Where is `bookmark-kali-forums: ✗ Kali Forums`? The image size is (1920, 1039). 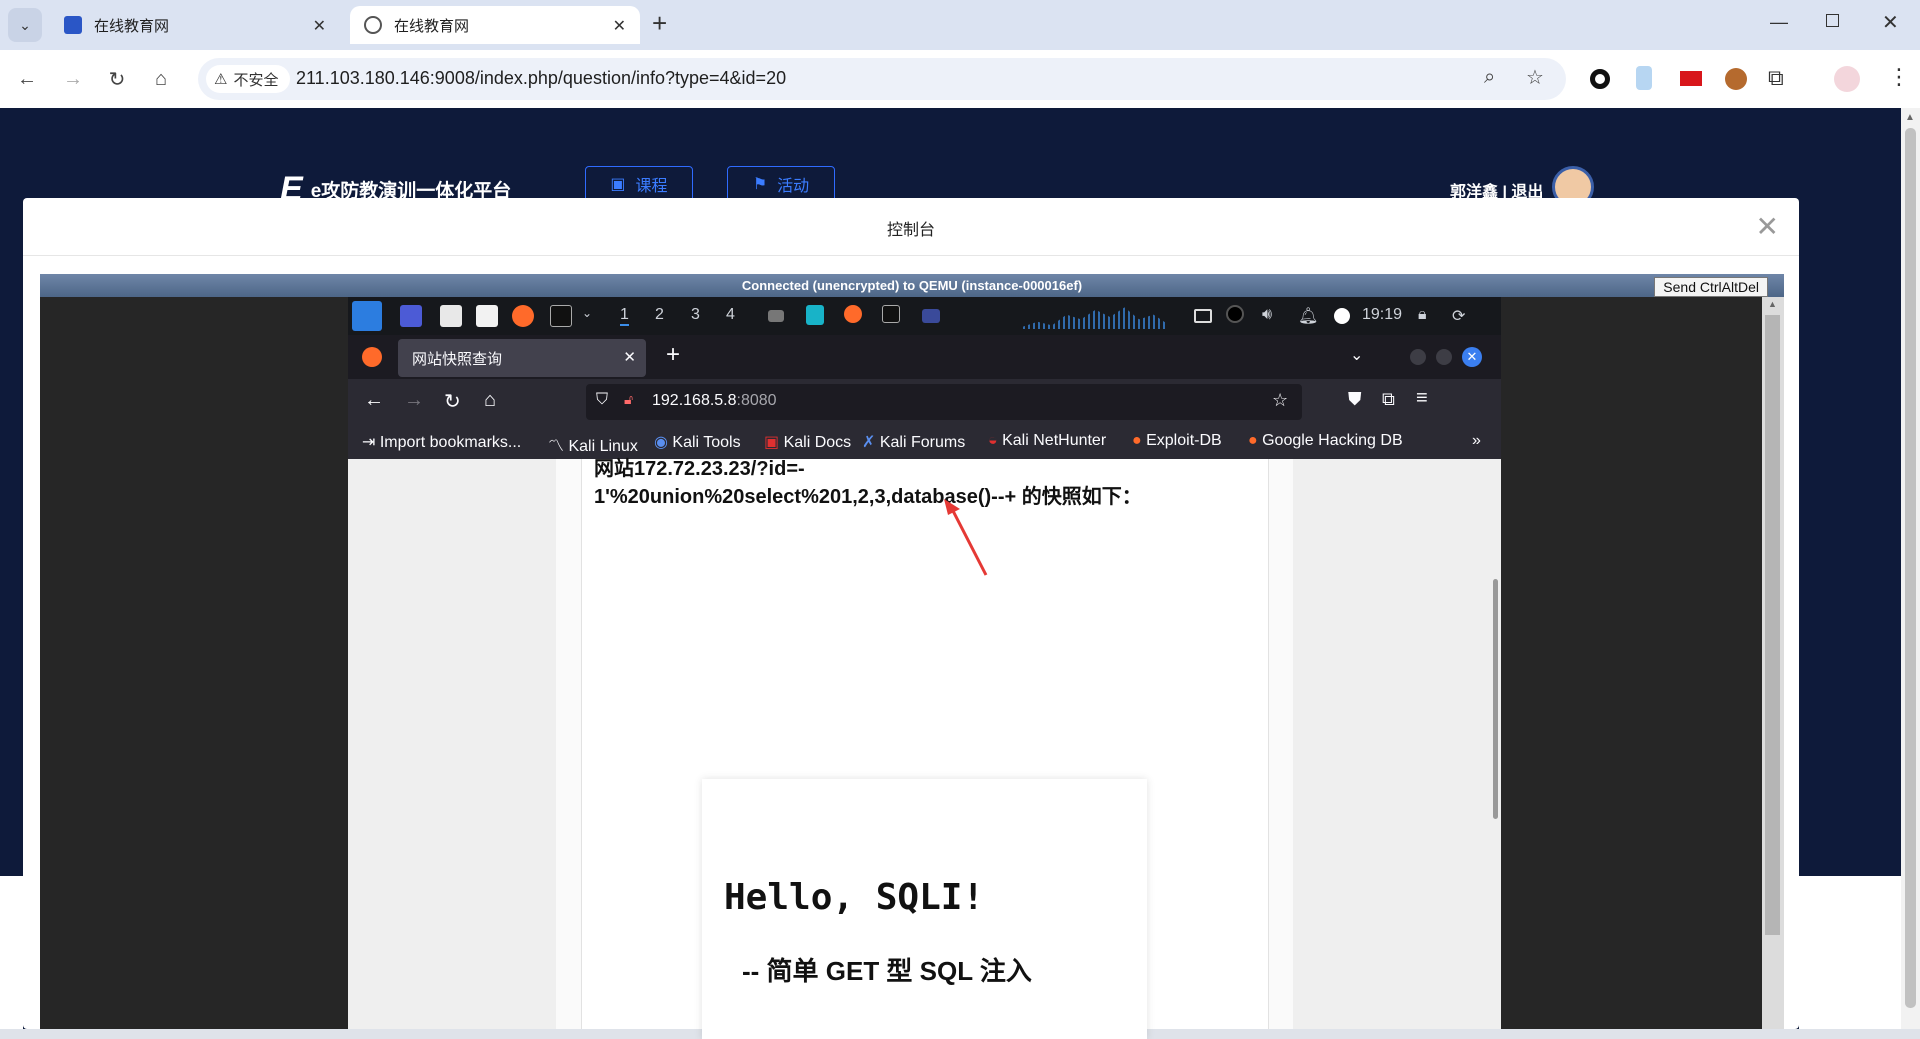 bookmark-kali-forums: ✗ Kali Forums is located at coordinates (913, 442).